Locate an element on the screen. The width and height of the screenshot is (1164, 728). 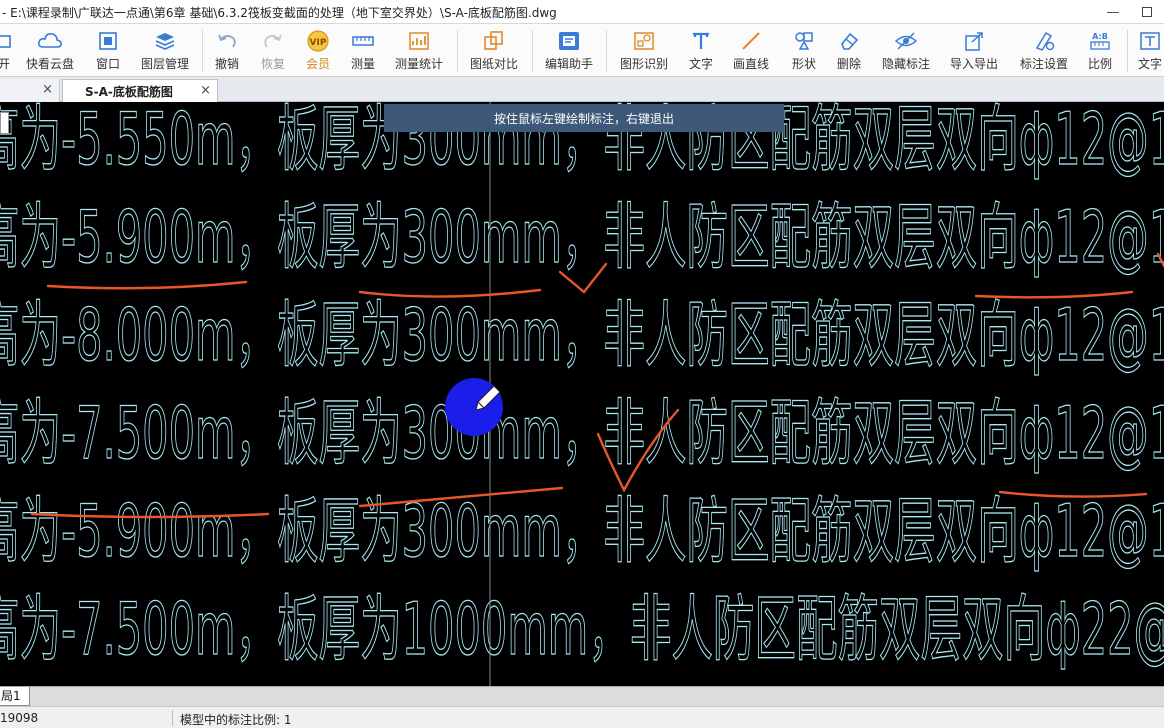
vip-button: VIP 会员 is located at coordinates (318, 50).